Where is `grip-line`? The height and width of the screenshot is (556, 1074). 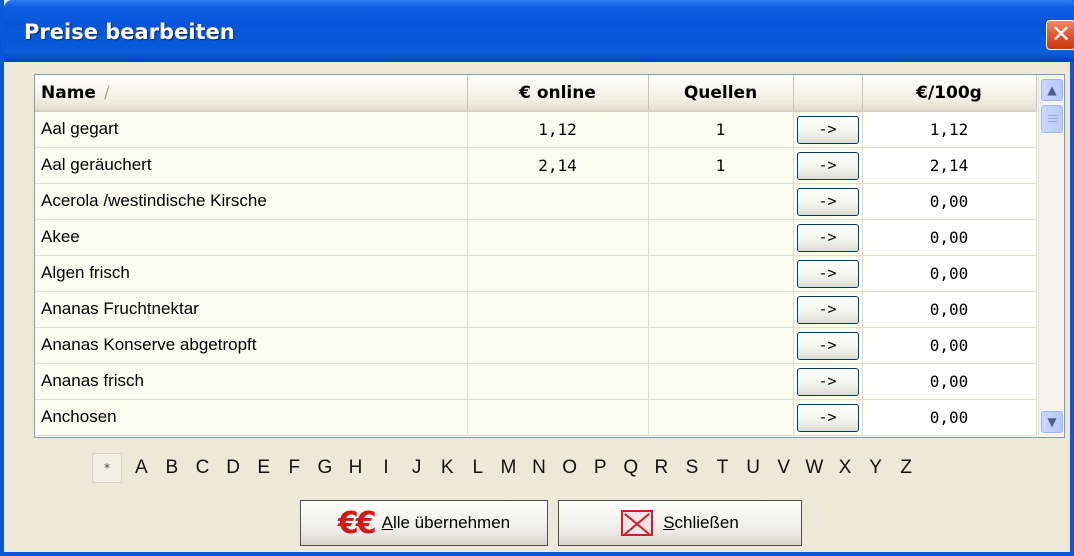
grip-line is located at coordinates (1052, 118).